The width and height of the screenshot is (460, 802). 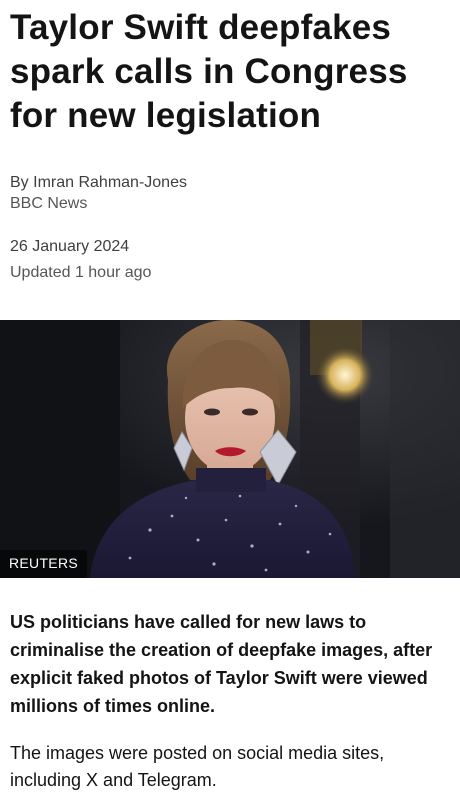 What do you see at coordinates (98, 182) in the screenshot?
I see `author-name: By Imran Rahman-Jones` at bounding box center [98, 182].